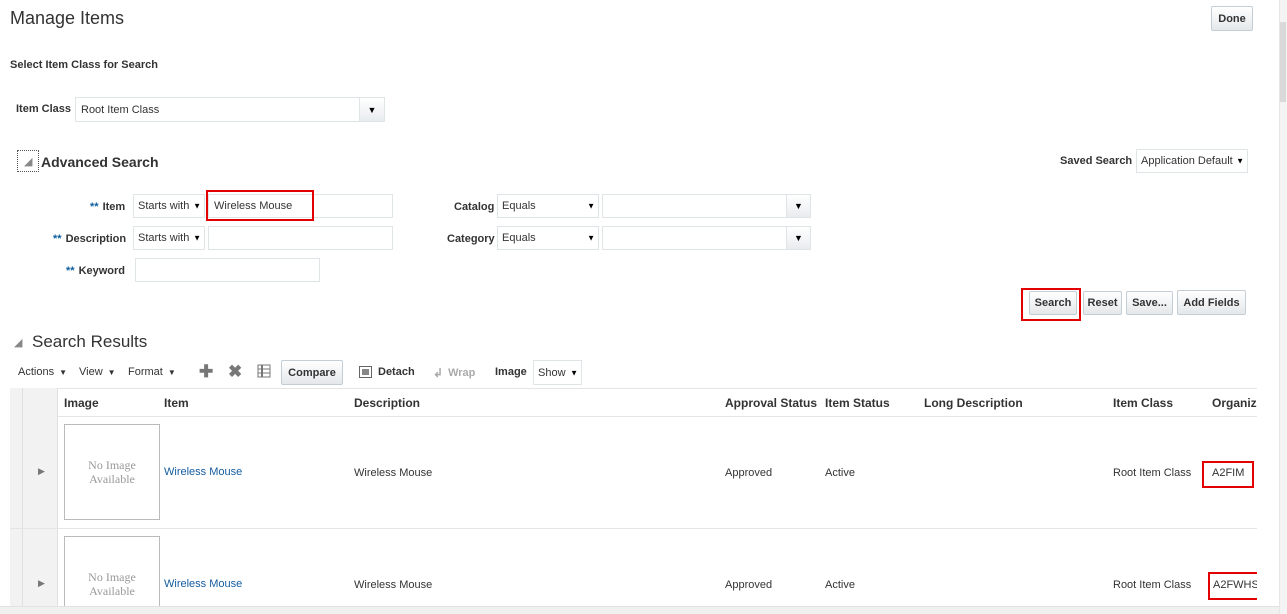 The height and width of the screenshot is (614, 1287). What do you see at coordinates (44, 109) in the screenshot?
I see `item-class-label: Item Class` at bounding box center [44, 109].